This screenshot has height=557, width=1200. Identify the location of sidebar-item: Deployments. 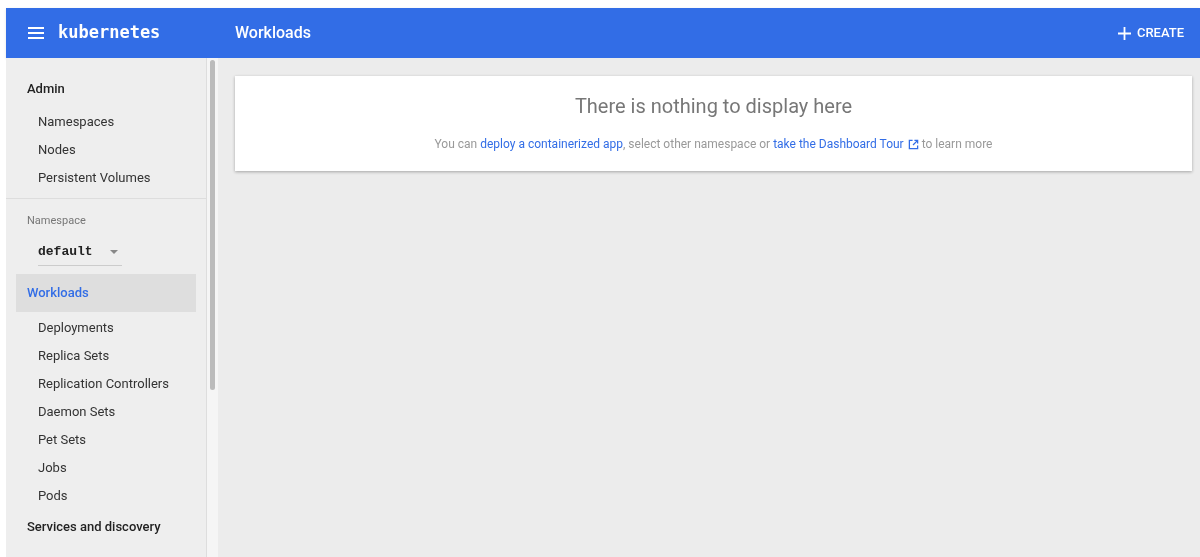
(106, 327).